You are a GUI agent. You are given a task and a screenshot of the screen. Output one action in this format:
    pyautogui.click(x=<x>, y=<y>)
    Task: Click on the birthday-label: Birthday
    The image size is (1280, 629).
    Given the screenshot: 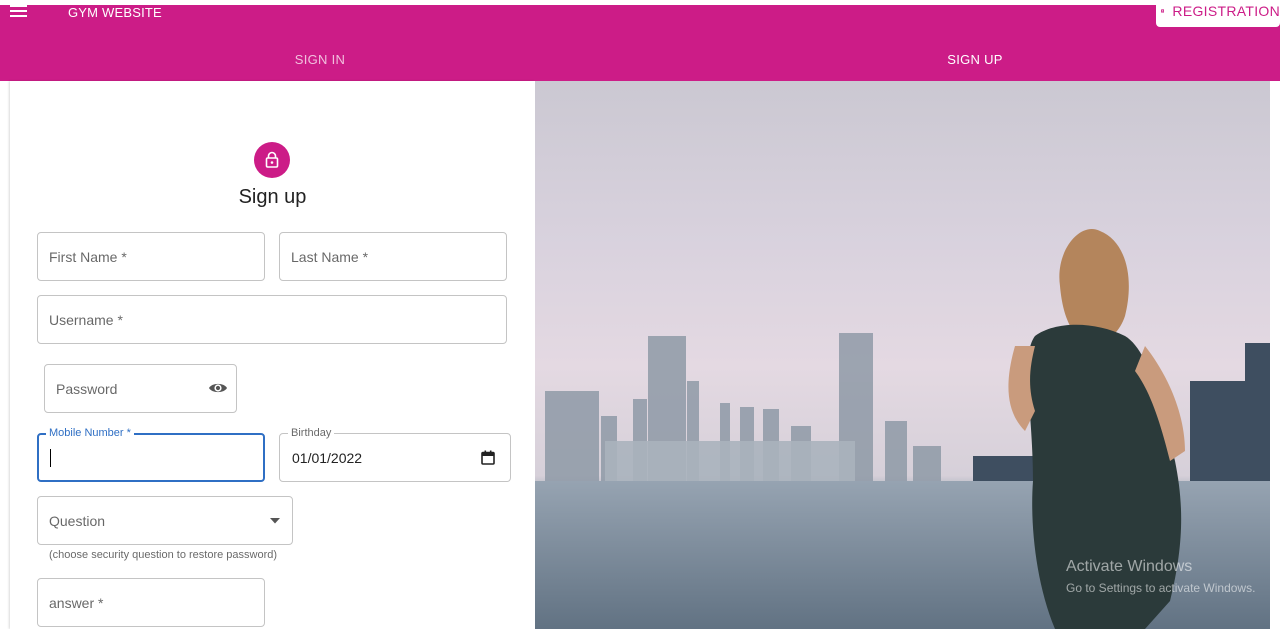 What is the action you would take?
    pyautogui.click(x=311, y=433)
    